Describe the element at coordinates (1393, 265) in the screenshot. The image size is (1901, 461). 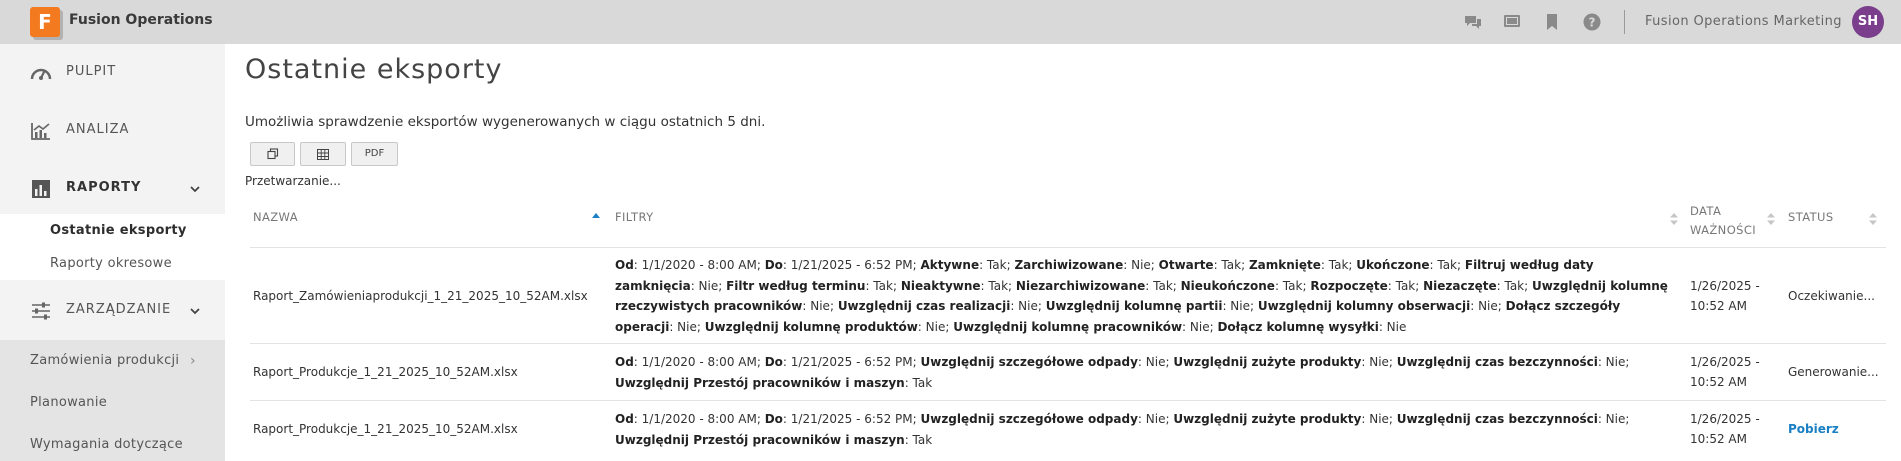
I see `filter-key: Ukończone` at that location.